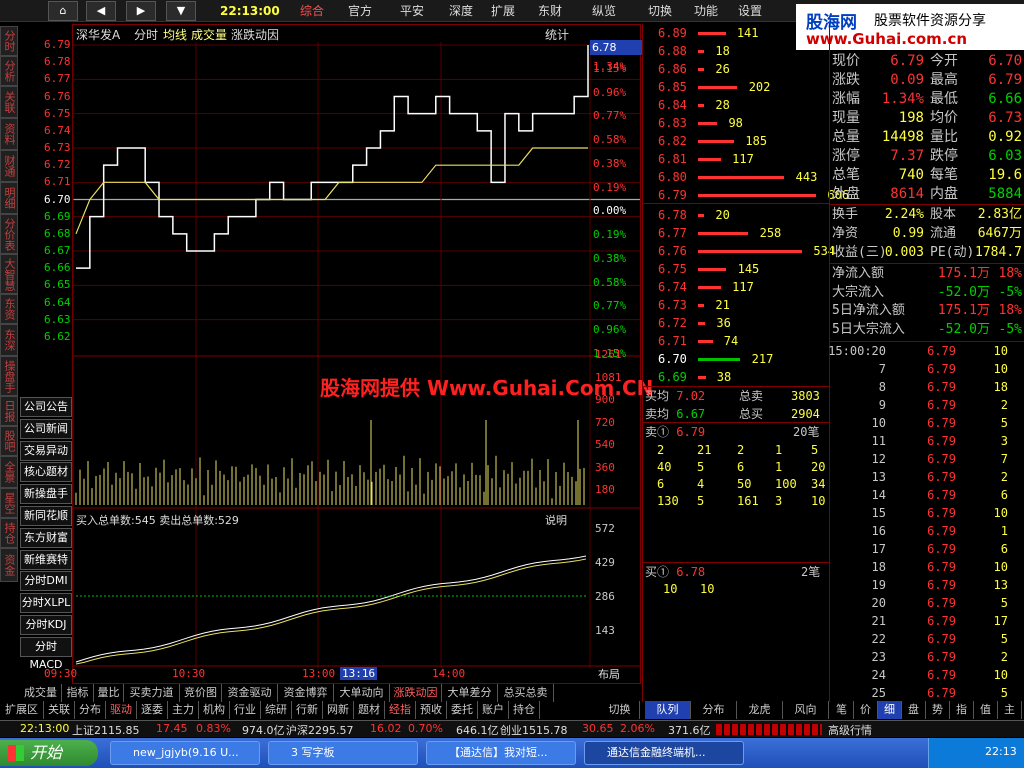 Image resolution: width=1024 pixels, height=768 pixels. What do you see at coordinates (779, 450) in the screenshot?
I see `queue-cell: 1` at bounding box center [779, 450].